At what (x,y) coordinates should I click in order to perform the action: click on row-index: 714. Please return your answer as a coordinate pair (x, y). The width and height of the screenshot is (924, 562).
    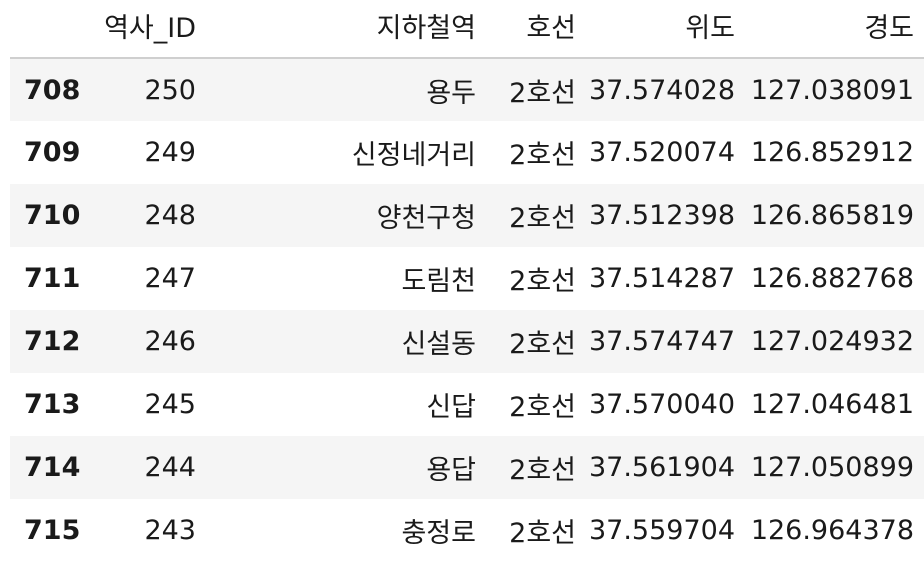
    Looking at the image, I should click on (52, 467).